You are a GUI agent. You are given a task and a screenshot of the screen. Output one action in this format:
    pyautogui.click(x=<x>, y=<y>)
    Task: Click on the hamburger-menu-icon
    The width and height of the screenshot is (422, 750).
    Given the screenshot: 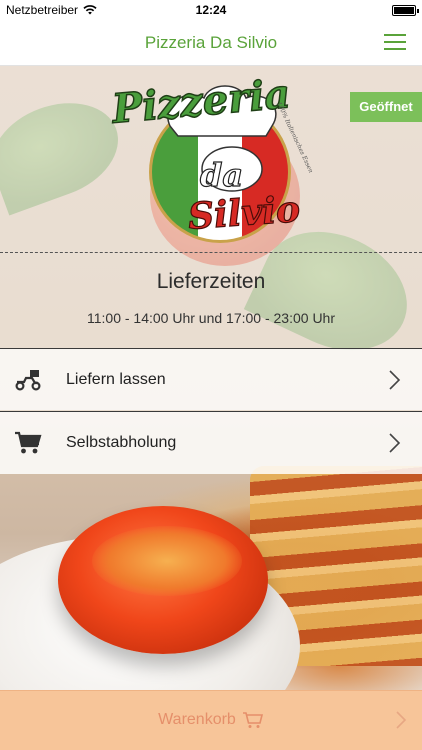 What is the action you would take?
    pyautogui.click(x=395, y=43)
    